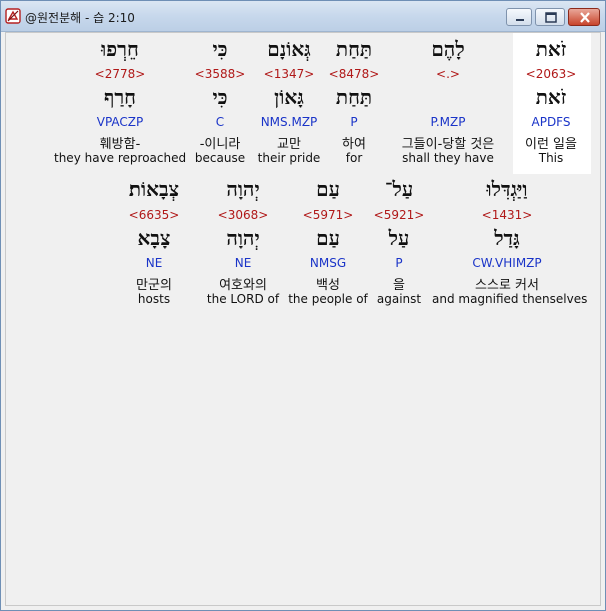  I want to click on korean-gloss: 스스로 커서, so click(507, 285).